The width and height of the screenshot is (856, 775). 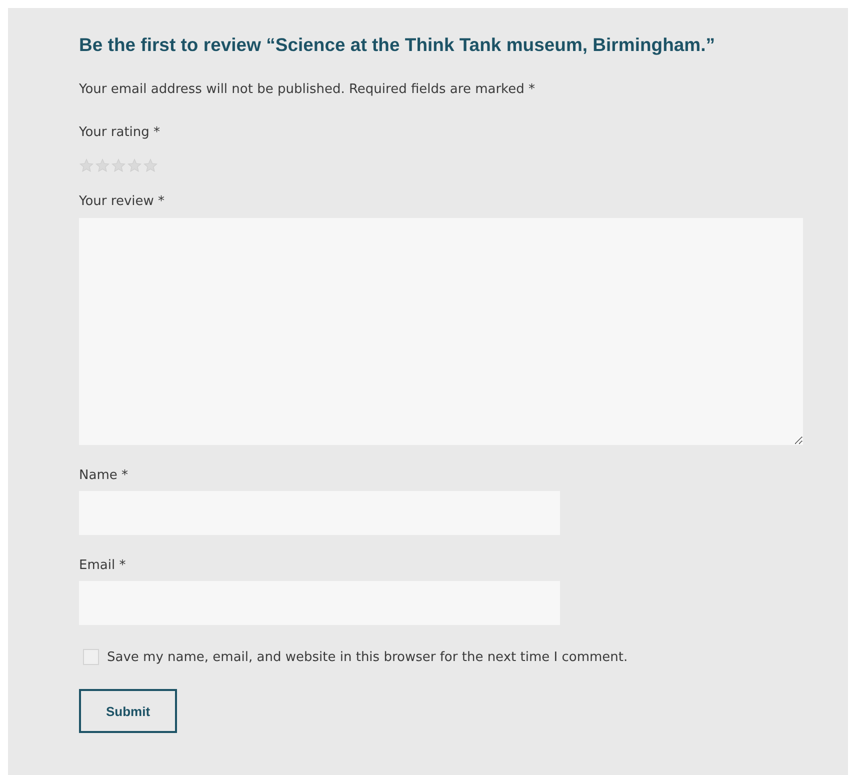 I want to click on checkbox-label: Save my name, email, and website in this browser for the next time I comment., so click(x=367, y=657).